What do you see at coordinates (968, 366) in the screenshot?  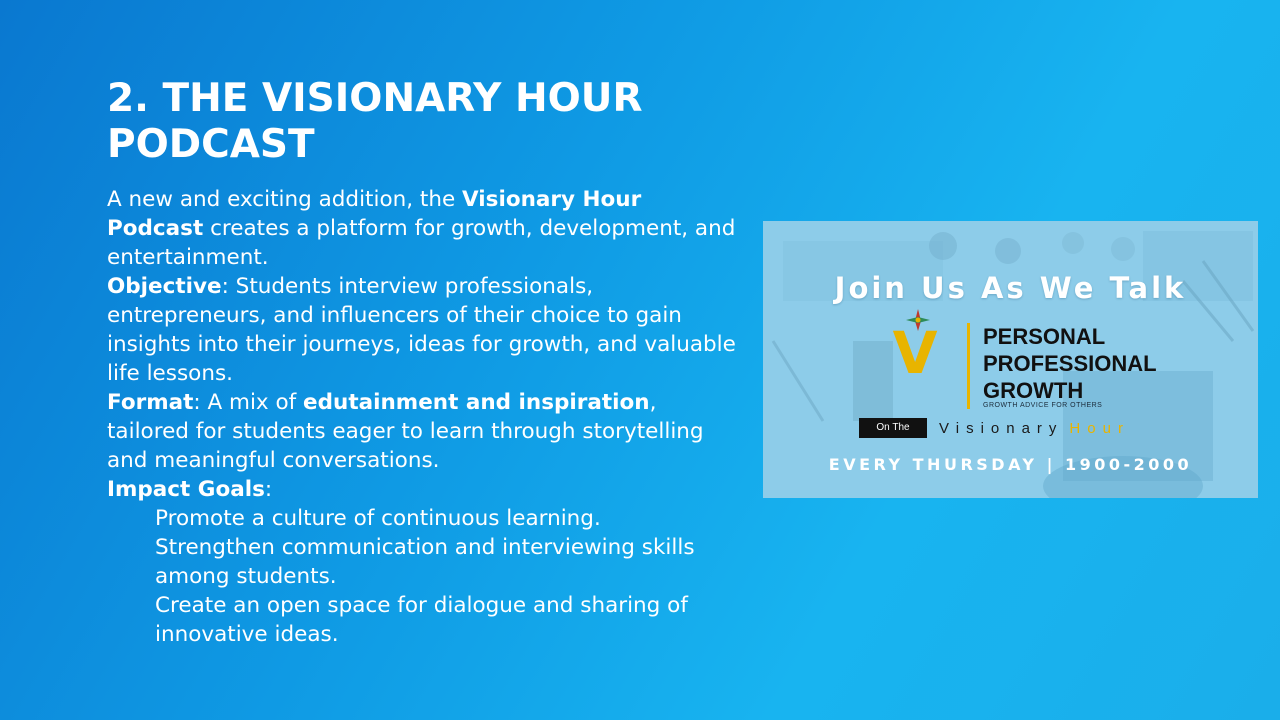 I see `logo-divider` at bounding box center [968, 366].